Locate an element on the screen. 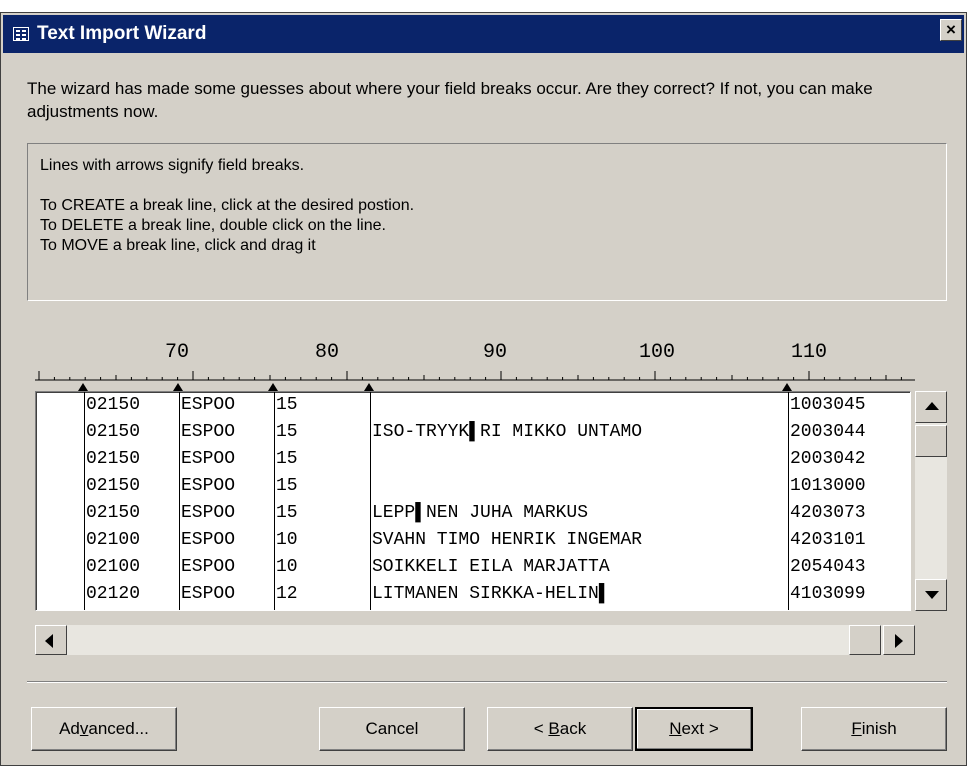 The image size is (967, 766). name-cell: SVAHN TIMO HENRIK INGEMAR is located at coordinates (507, 540).